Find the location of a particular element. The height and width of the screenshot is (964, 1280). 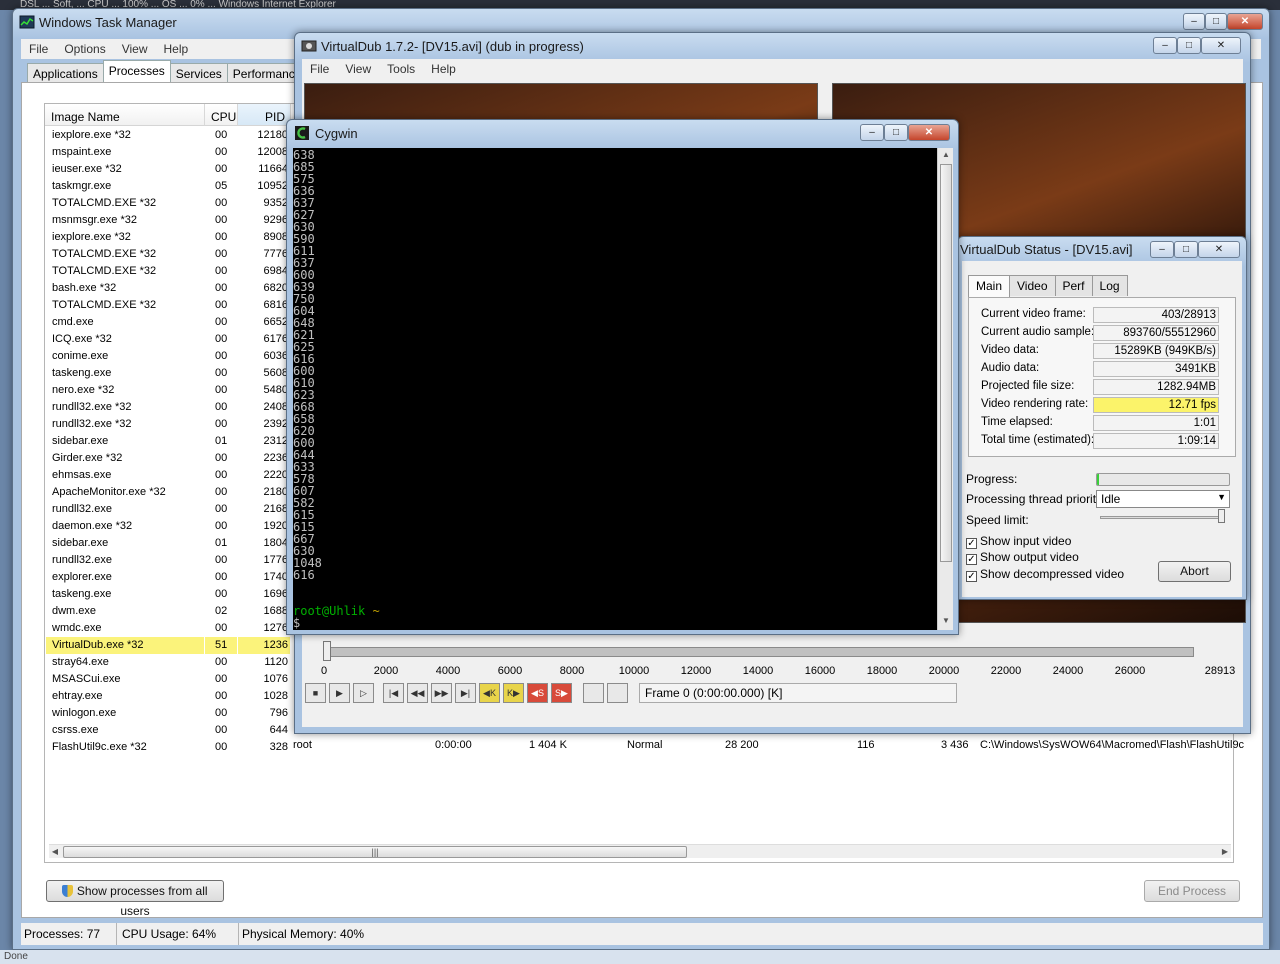

cell-name: ApacheMonitor.exe *32 is located at coordinates (109, 492).